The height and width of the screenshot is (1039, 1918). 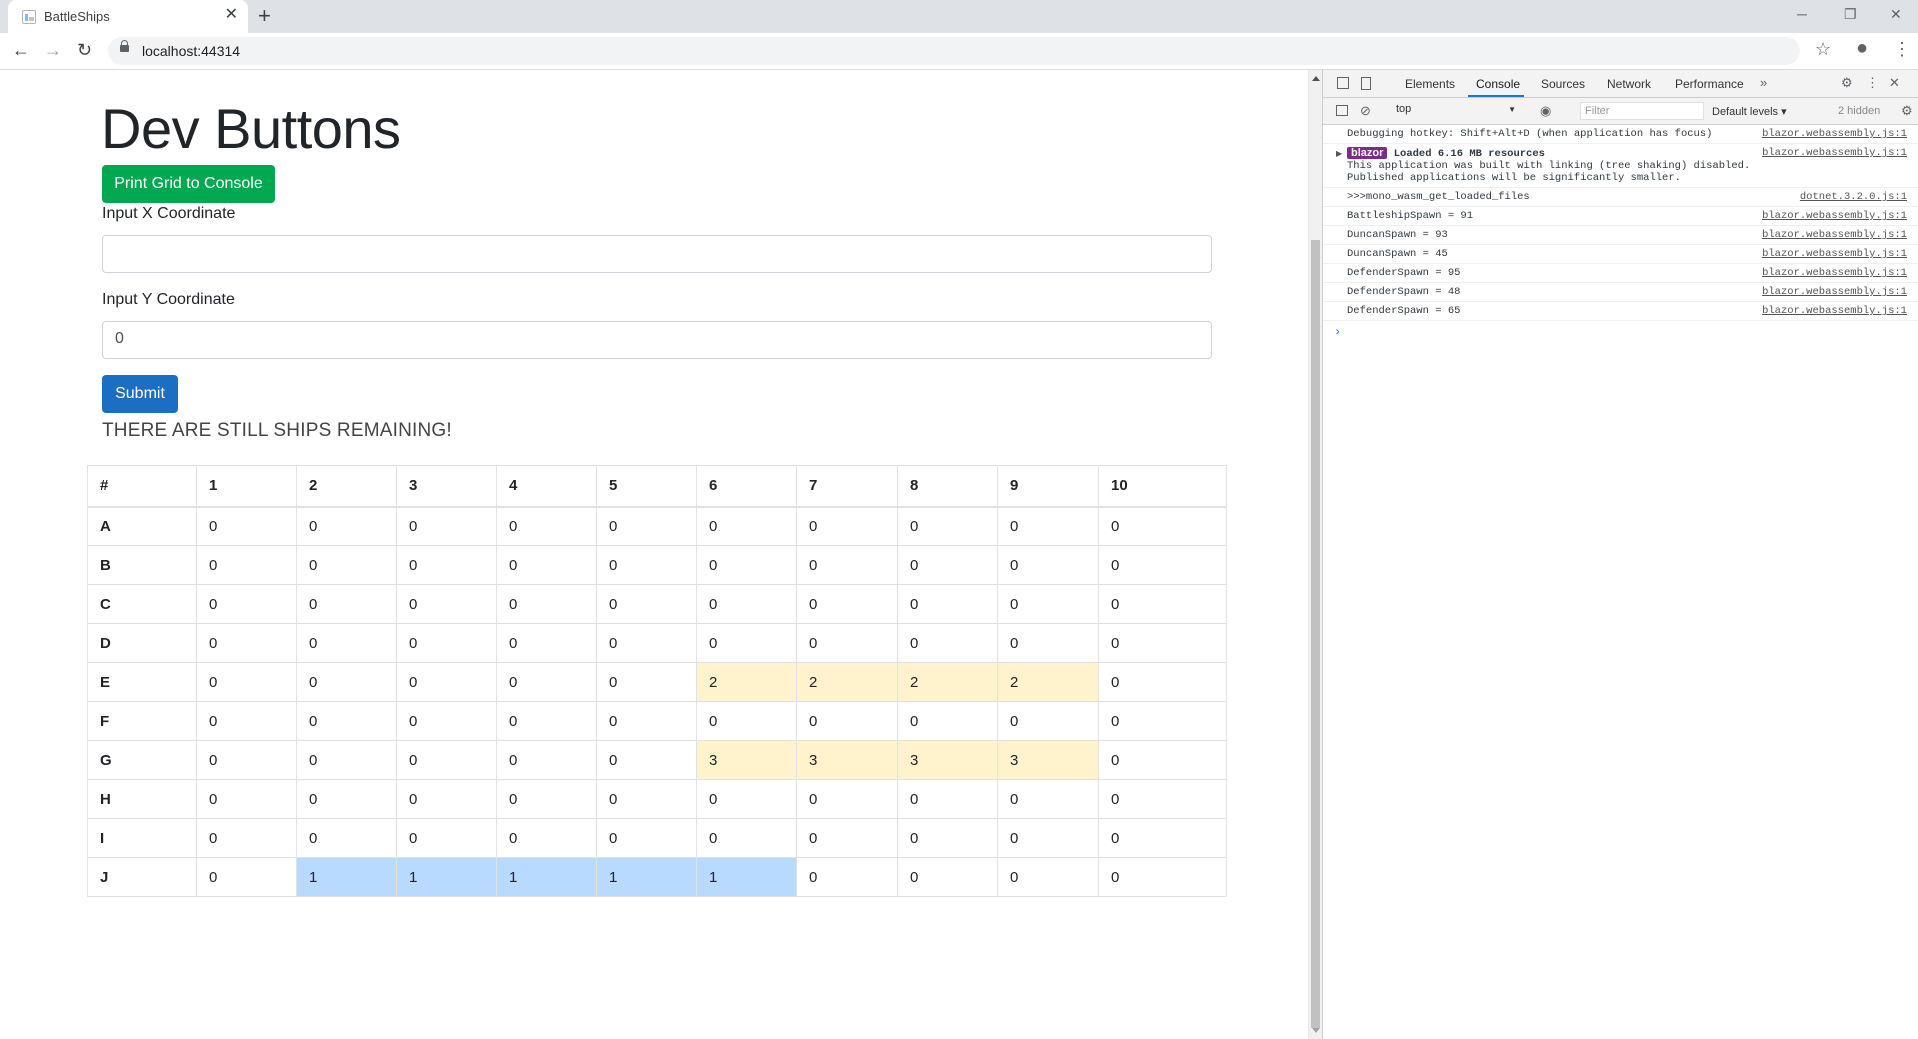 What do you see at coordinates (346, 486) in the screenshot?
I see `grid-header-cell: 2` at bounding box center [346, 486].